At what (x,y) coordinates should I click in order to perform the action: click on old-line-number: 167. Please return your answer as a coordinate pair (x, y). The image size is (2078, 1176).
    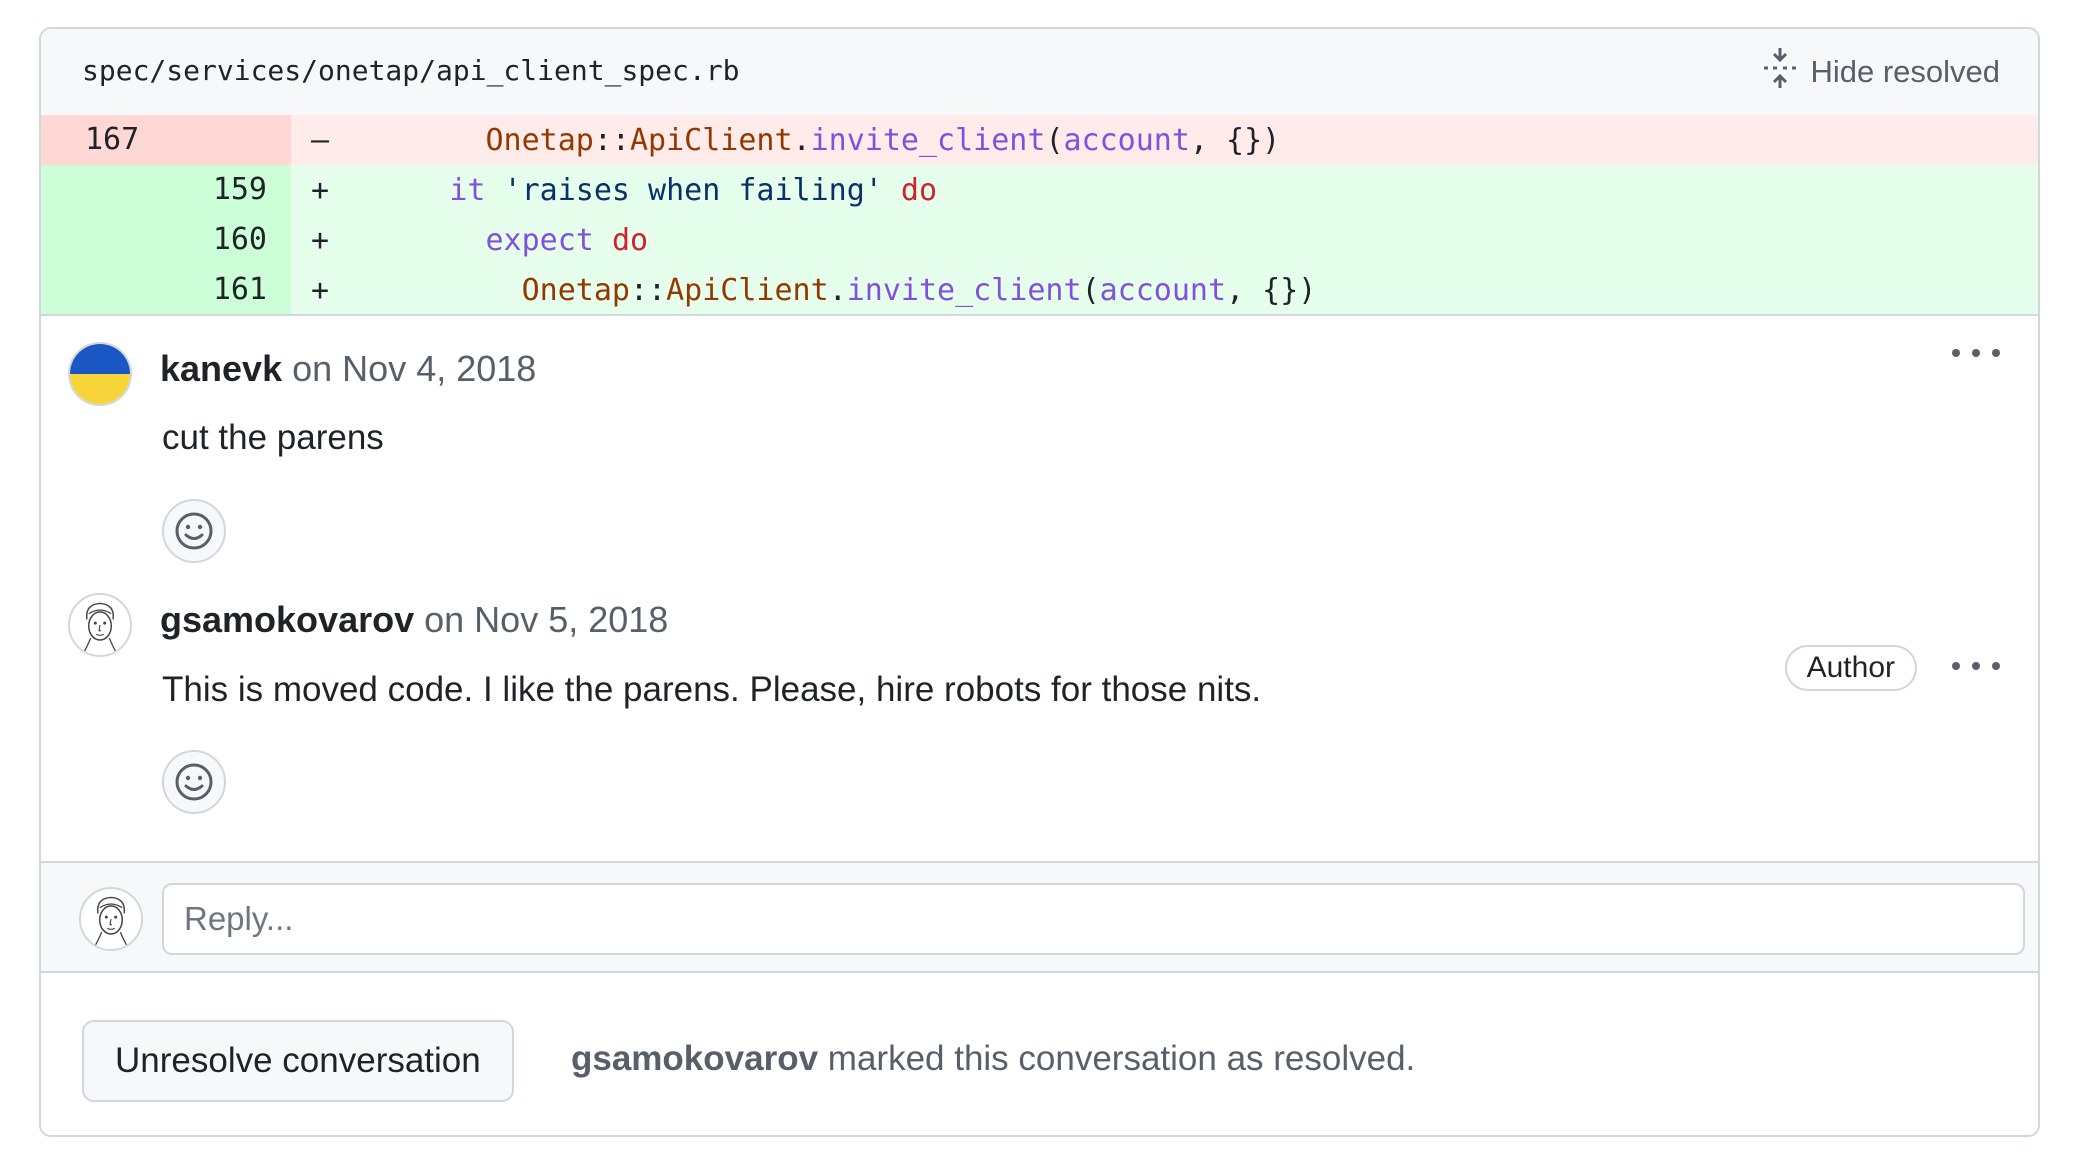
    Looking at the image, I should click on (112, 140).